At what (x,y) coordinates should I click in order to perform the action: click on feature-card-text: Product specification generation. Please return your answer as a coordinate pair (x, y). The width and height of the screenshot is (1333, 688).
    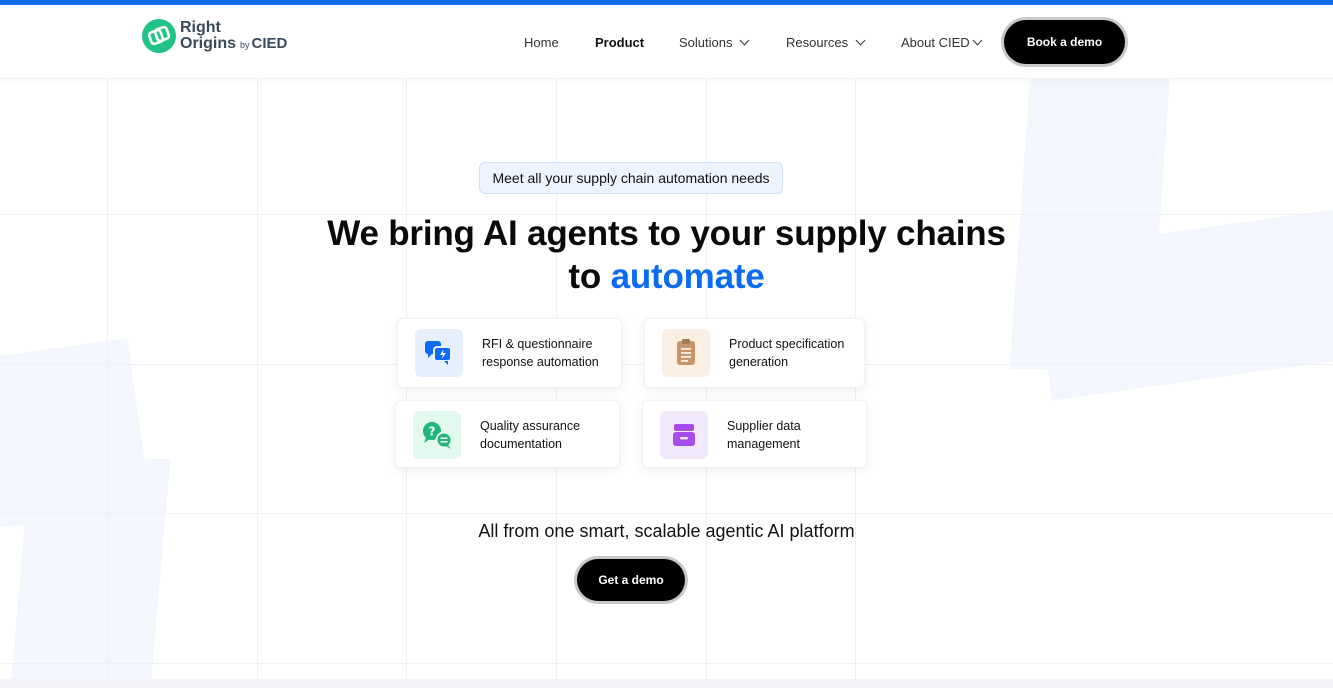
    Looking at the image, I should click on (794, 353).